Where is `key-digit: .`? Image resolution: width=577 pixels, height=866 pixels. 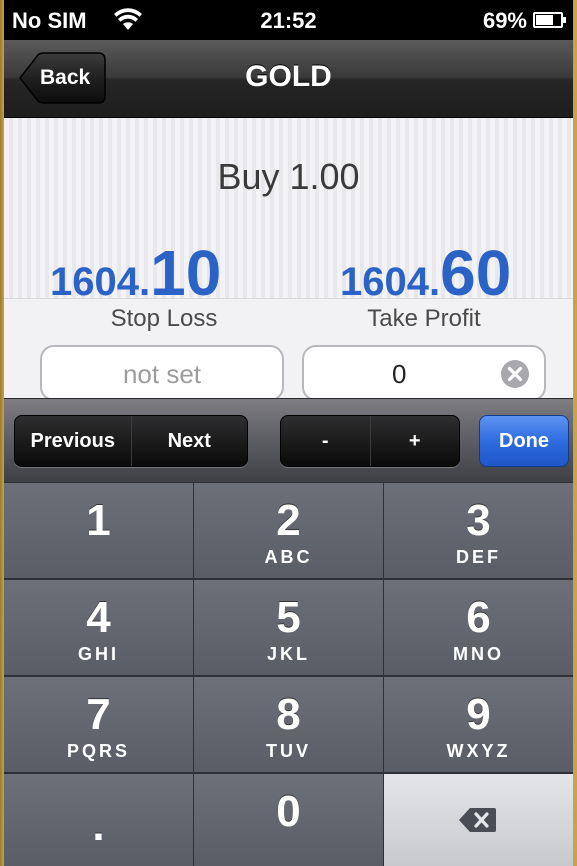 key-digit: . is located at coordinates (98, 825).